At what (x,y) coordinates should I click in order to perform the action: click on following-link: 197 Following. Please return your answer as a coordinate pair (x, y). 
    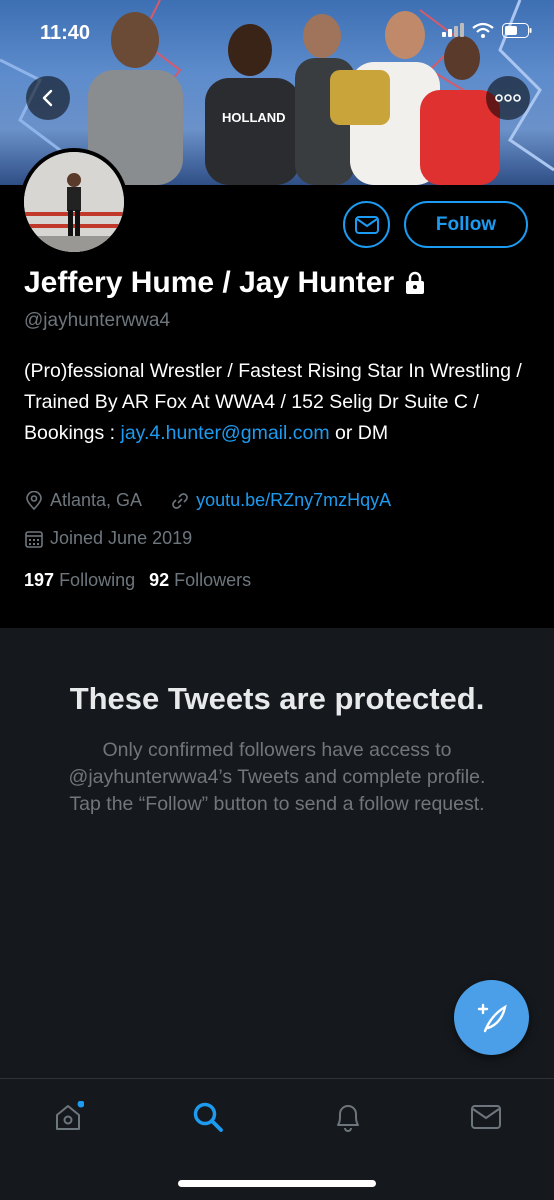
    Looking at the image, I should click on (79, 580).